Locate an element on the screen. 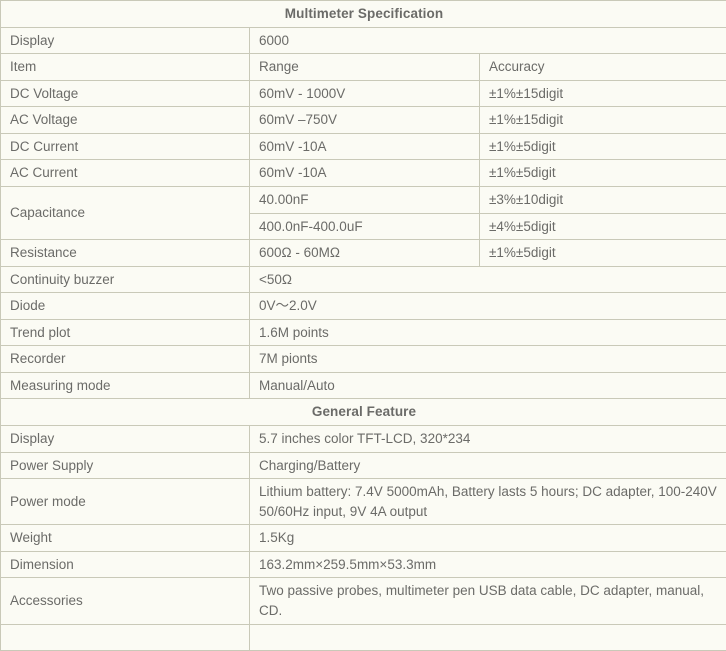  table-row: AC Current 60mV -10A ±1%±5digit is located at coordinates (363, 173).